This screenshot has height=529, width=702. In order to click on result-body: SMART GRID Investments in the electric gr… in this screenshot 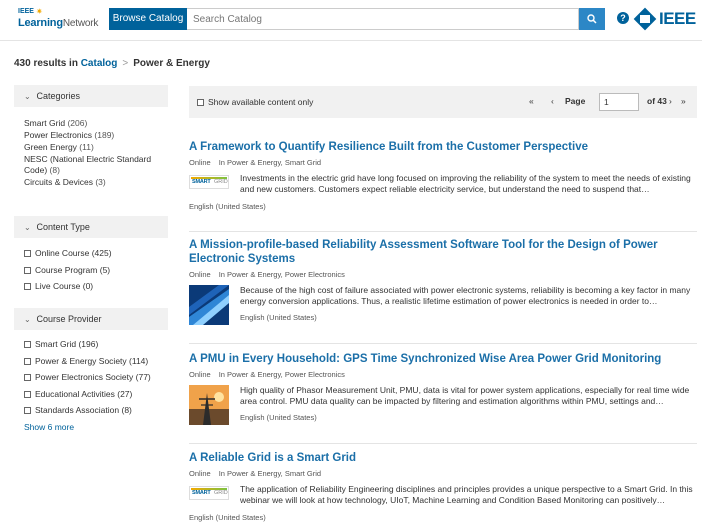, I will do `click(443, 185)`.